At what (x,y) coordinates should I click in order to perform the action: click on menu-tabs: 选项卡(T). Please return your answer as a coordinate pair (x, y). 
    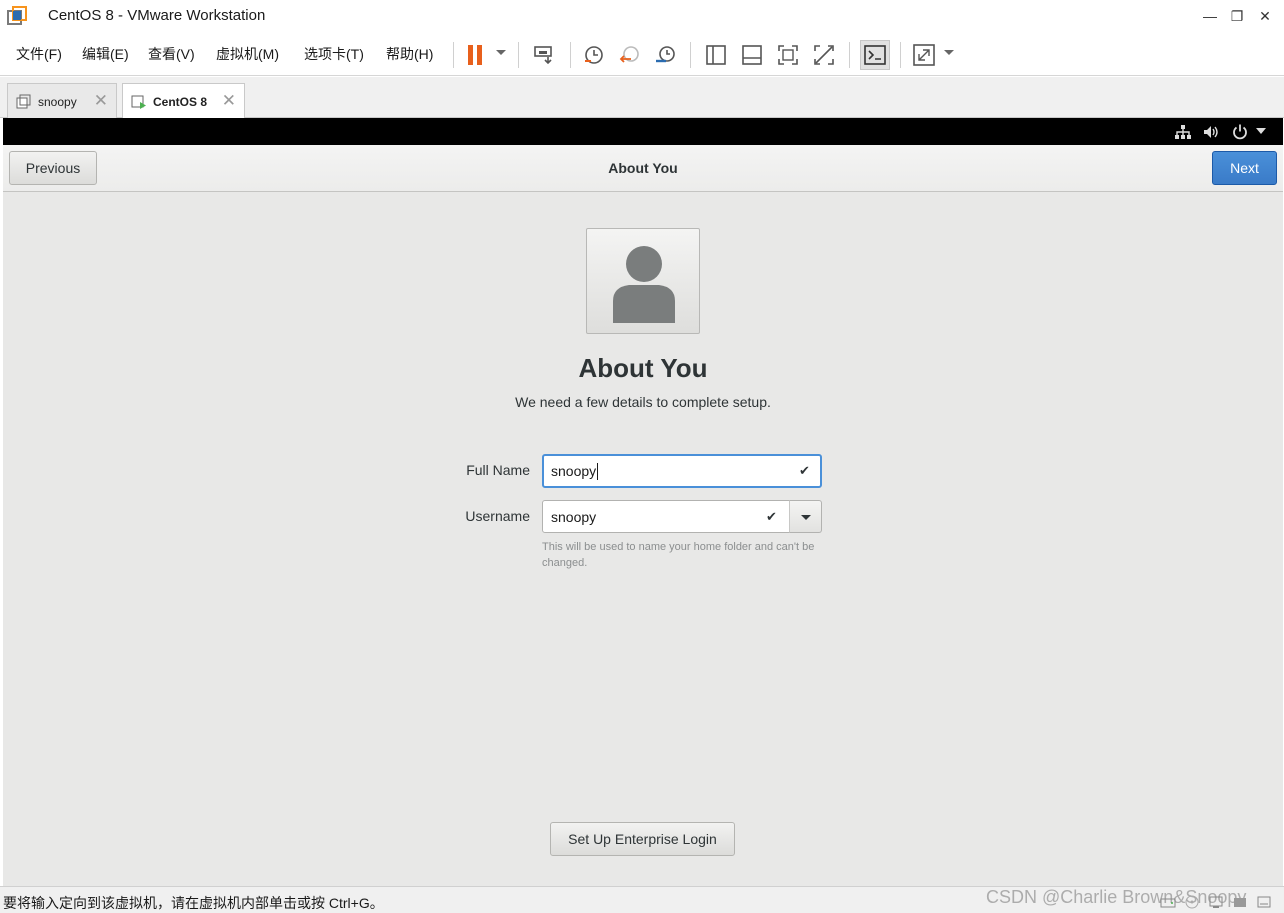
    Looking at the image, I should click on (334, 54).